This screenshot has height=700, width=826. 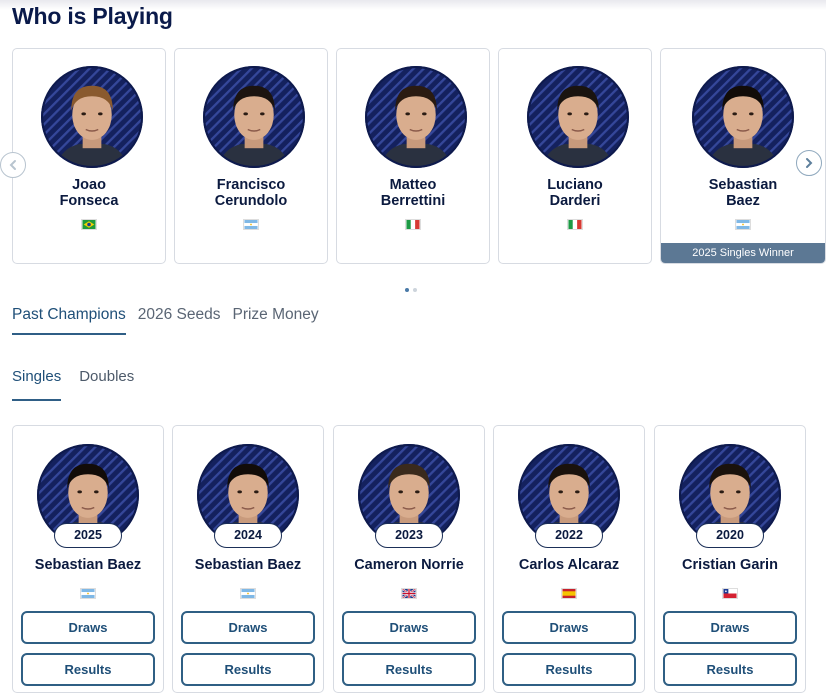 I want to click on player-card: Luciano Darderi, so click(x=575, y=156).